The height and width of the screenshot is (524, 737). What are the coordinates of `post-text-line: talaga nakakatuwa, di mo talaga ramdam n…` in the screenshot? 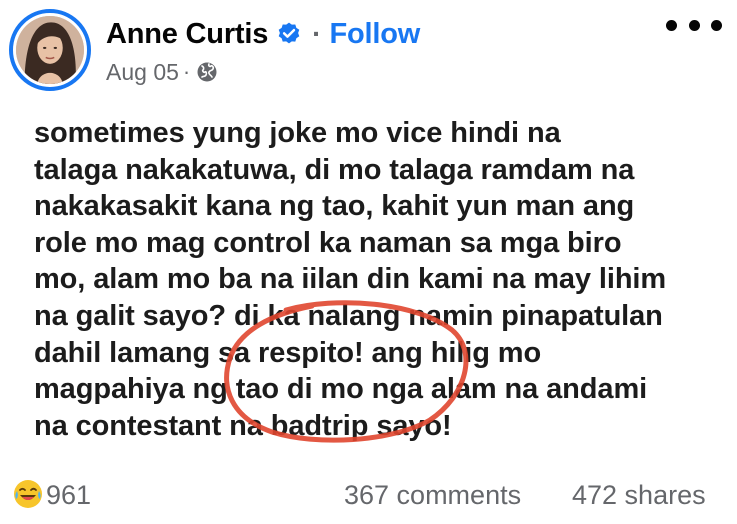 It's located at (334, 169).